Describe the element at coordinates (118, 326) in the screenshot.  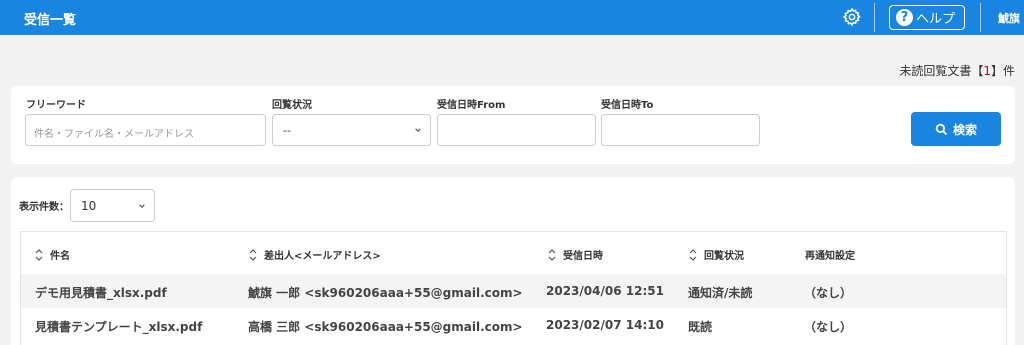
I see `subject-cell: 見積書テンプレート_xlsx.pdf` at that location.